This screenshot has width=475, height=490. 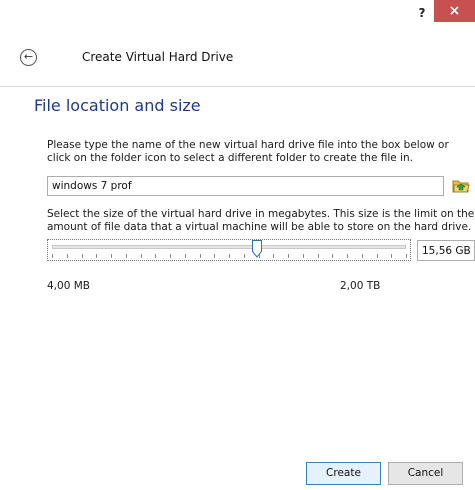 What do you see at coordinates (425, 473) in the screenshot?
I see `cancel-button: Cancel` at bounding box center [425, 473].